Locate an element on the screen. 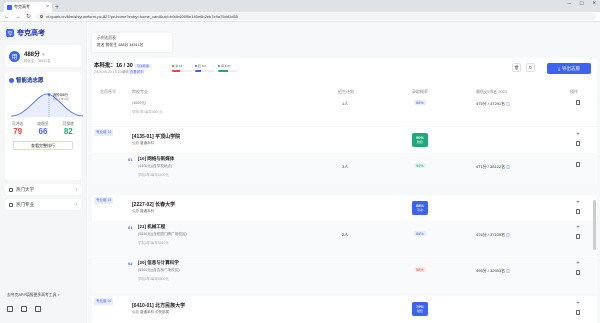  prob-badge: 68% 可冲 is located at coordinates (420, 208).